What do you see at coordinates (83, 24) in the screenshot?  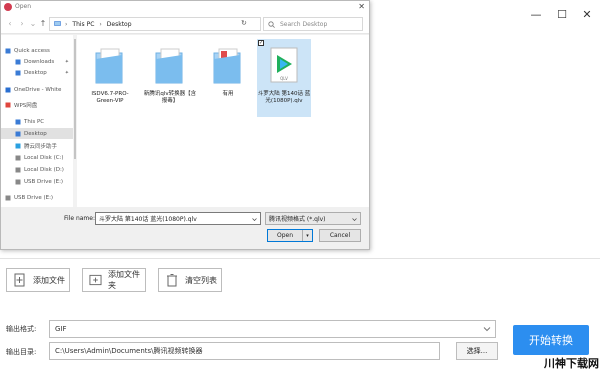 I see `breadcrumb-this-pc: This PC` at bounding box center [83, 24].